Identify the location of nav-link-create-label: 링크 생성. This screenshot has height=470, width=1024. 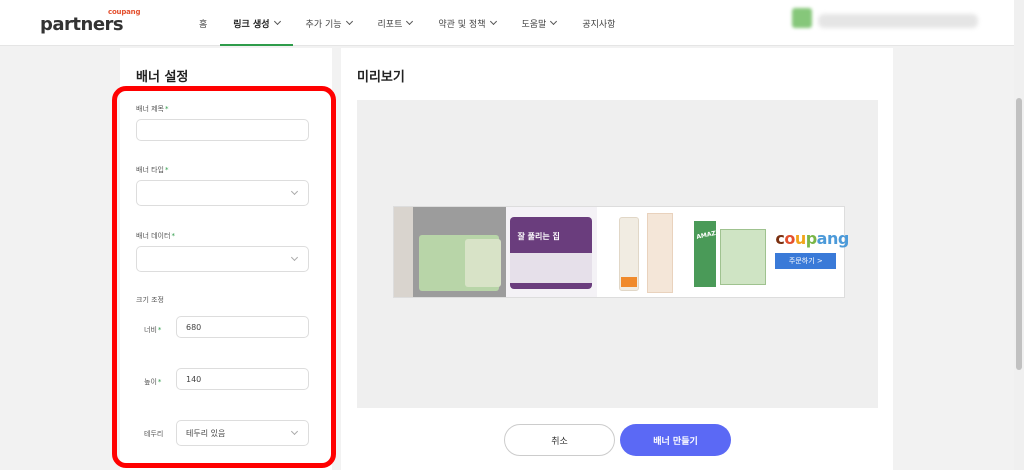
(251, 24).